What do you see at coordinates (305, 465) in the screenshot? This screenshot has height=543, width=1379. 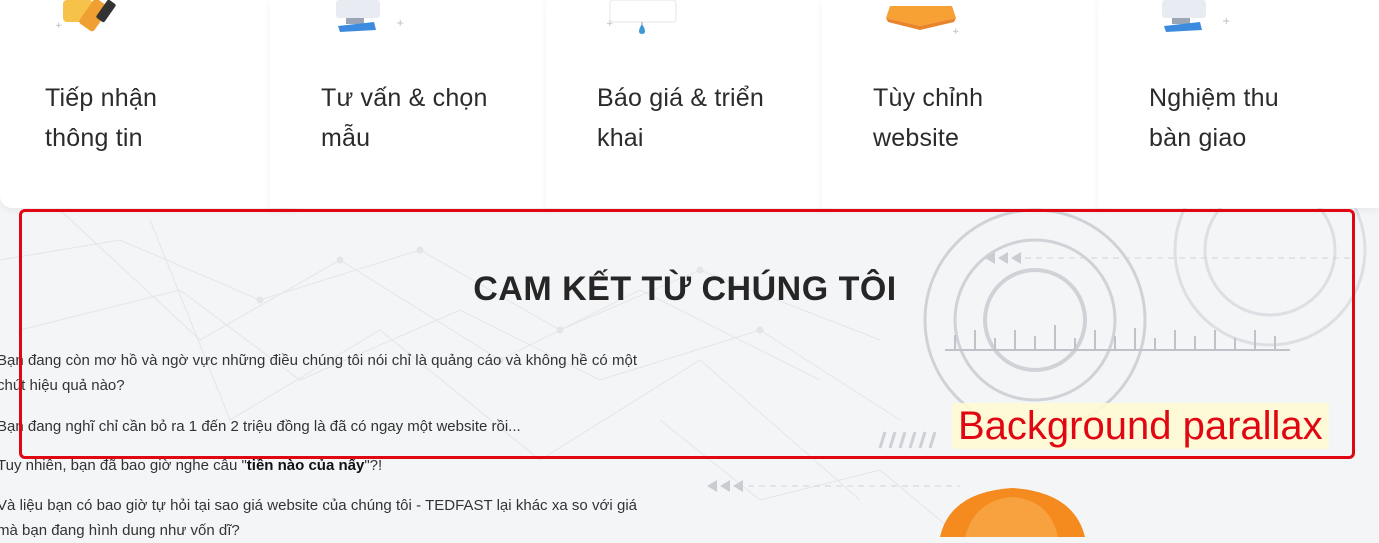 I see `emphasis-text: tiền nào của nấy` at bounding box center [305, 465].